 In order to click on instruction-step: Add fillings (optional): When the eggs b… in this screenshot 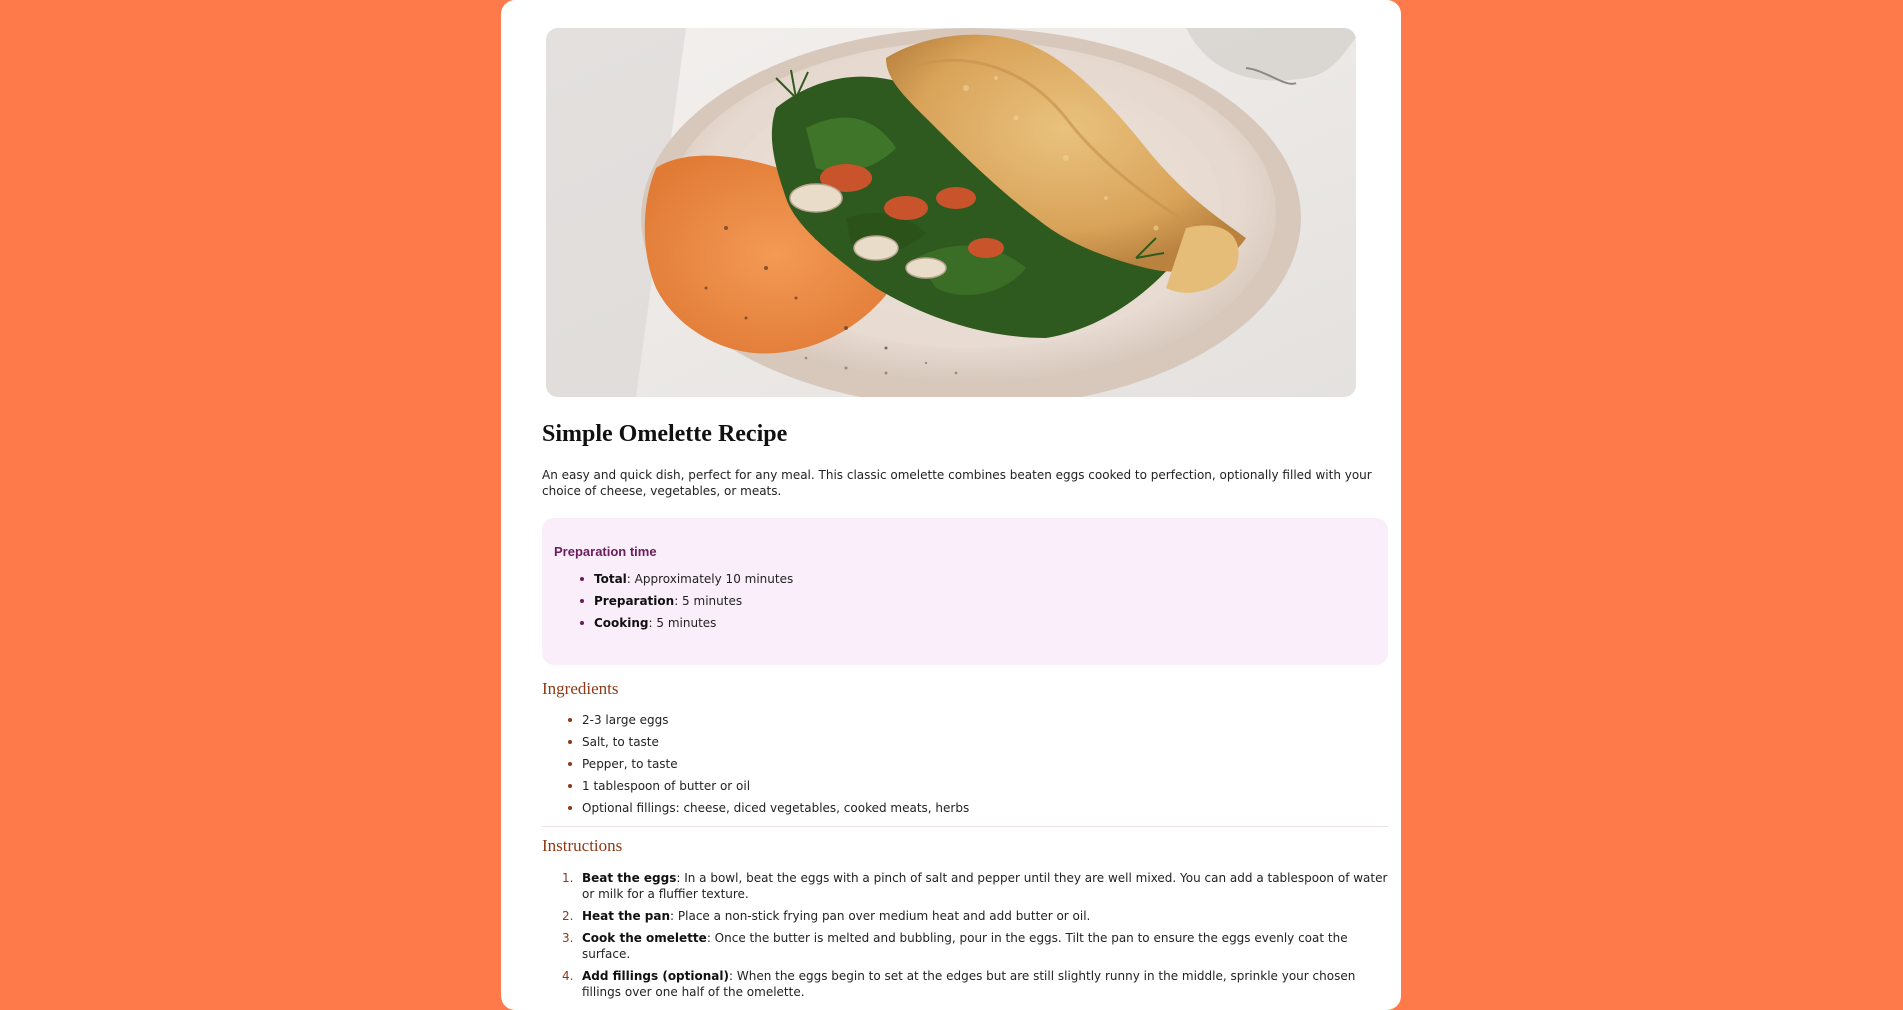, I will do `click(975, 984)`.